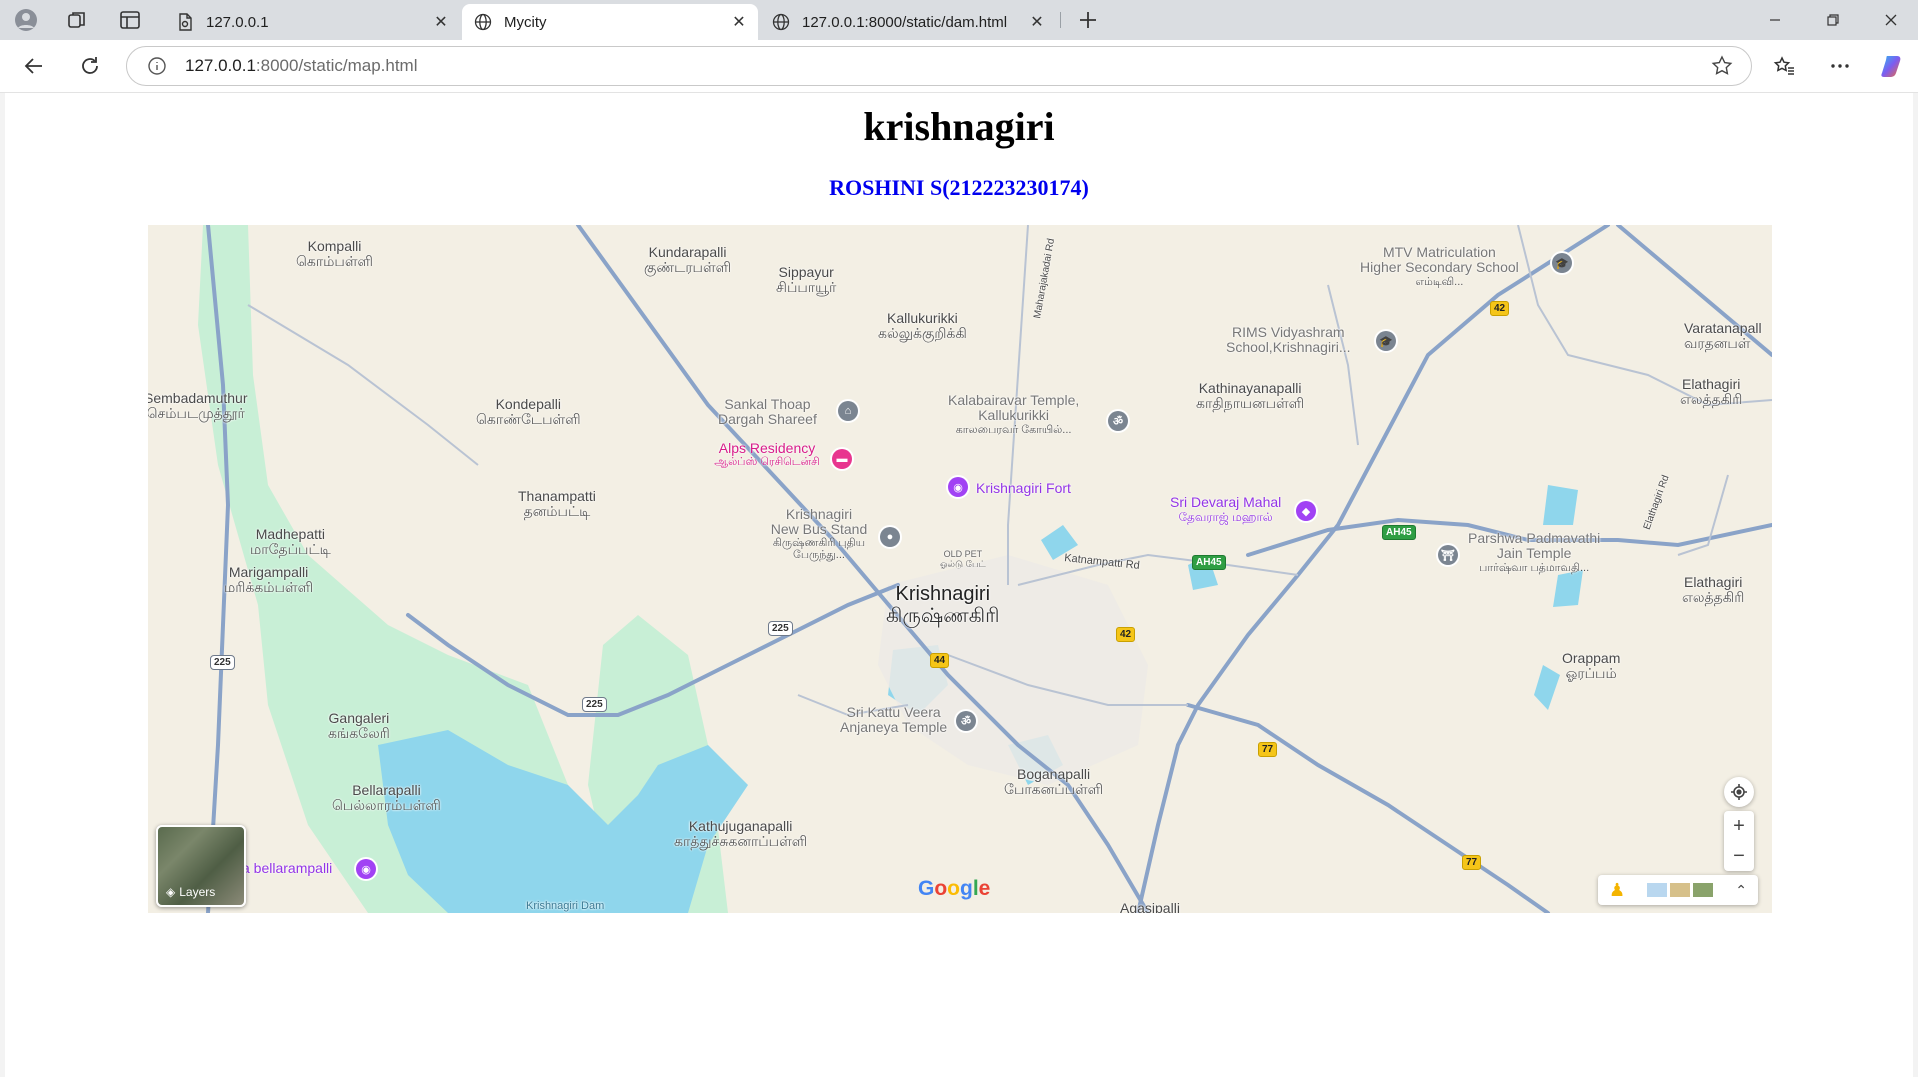 The height and width of the screenshot is (1077, 1918). What do you see at coordinates (237, 22) in the screenshot?
I see `tab-title: 127.0.0.1` at bounding box center [237, 22].